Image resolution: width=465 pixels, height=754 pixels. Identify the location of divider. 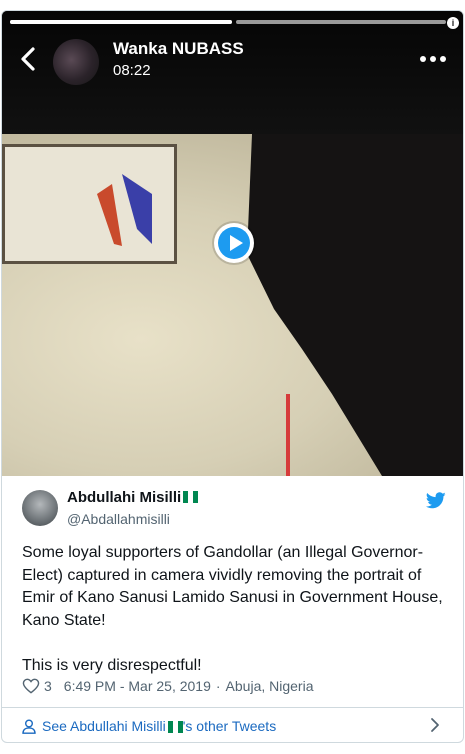
(232, 707).